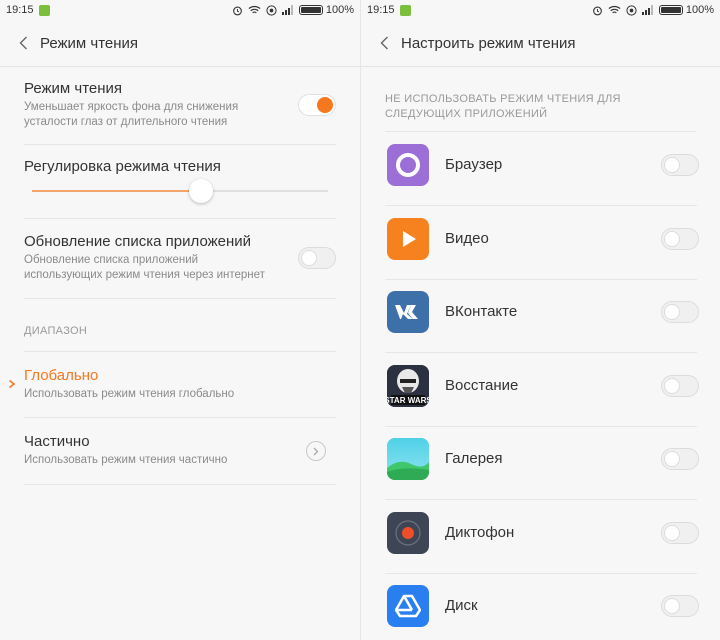  What do you see at coordinates (180, 43) in the screenshot?
I see `title-bar: Режим чтения` at bounding box center [180, 43].